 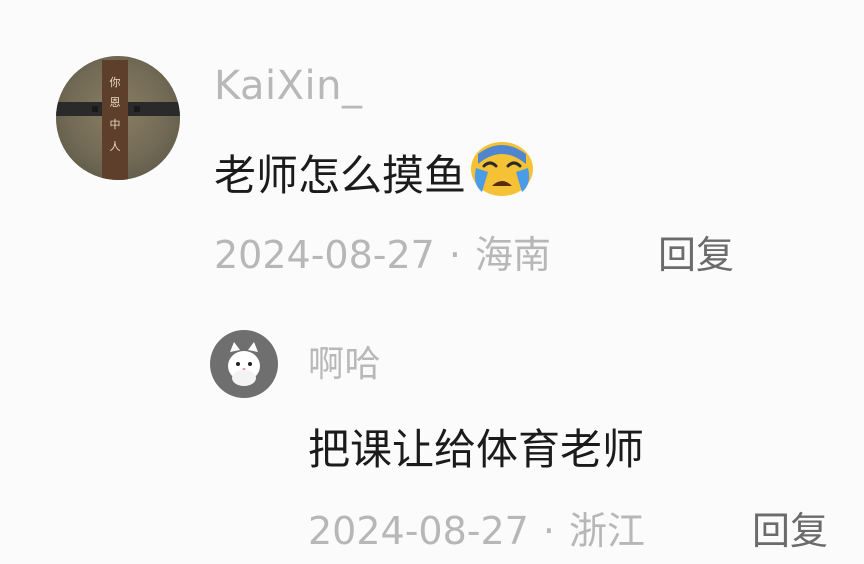 I want to click on svg-text: 恩, so click(x=115, y=102).